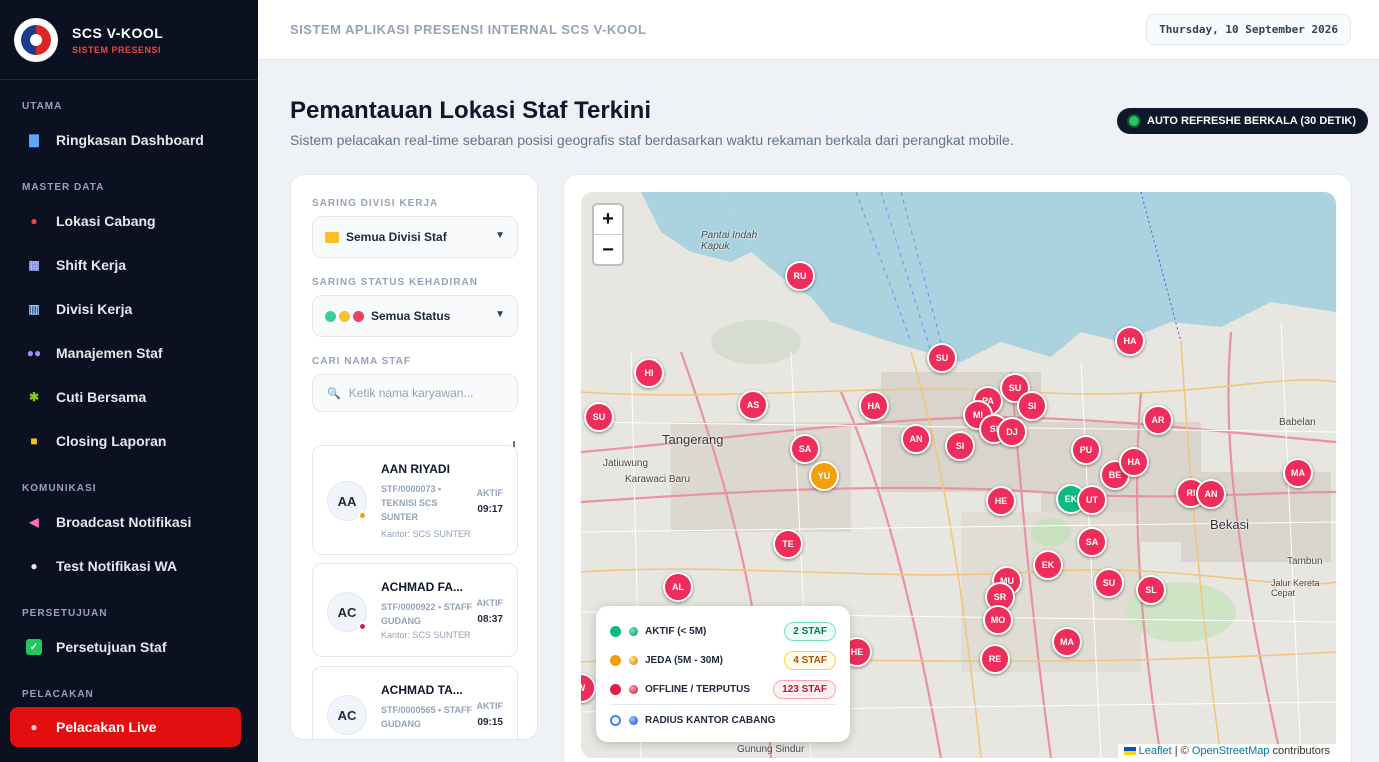 Image resolution: width=1379 pixels, height=762 pixels. Describe the element at coordinates (771, 749) in the screenshot. I see `place-label: Gunung Sindur` at that location.